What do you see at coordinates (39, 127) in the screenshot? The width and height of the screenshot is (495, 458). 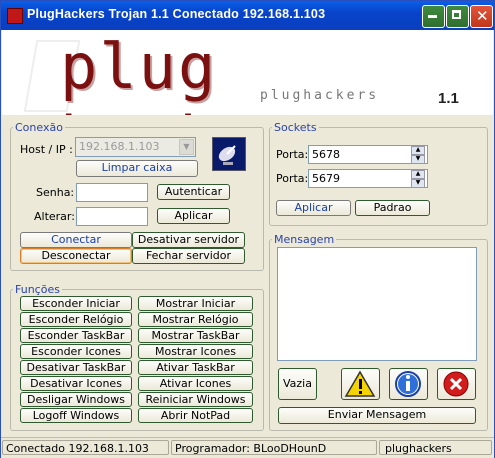 I see `conexao-legend: Conexão` at bounding box center [39, 127].